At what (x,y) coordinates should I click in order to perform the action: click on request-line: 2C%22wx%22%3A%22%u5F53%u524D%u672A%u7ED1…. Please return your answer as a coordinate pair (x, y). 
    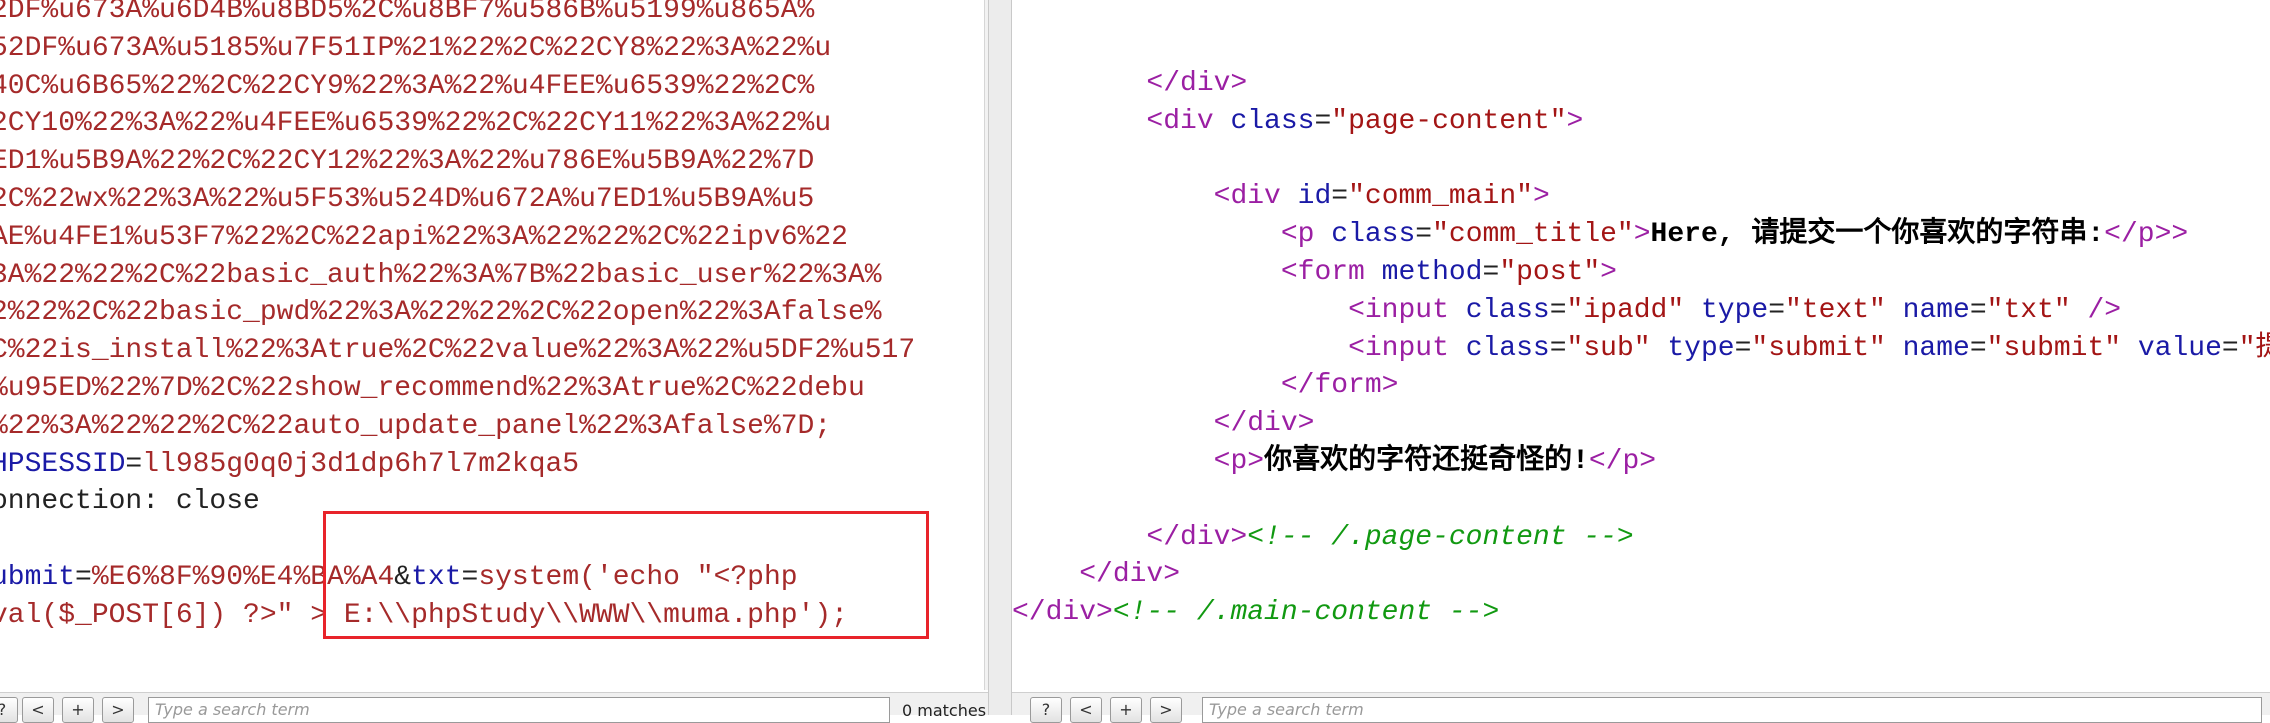
    Looking at the image, I should click on (407, 199).